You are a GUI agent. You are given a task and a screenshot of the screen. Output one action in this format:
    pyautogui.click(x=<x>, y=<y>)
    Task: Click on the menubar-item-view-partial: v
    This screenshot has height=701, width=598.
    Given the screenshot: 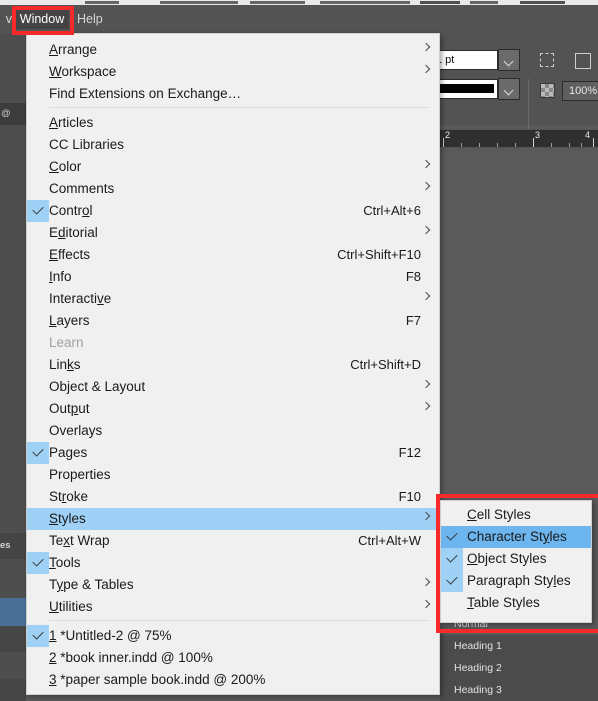 What is the action you would take?
    pyautogui.click(x=6, y=19)
    